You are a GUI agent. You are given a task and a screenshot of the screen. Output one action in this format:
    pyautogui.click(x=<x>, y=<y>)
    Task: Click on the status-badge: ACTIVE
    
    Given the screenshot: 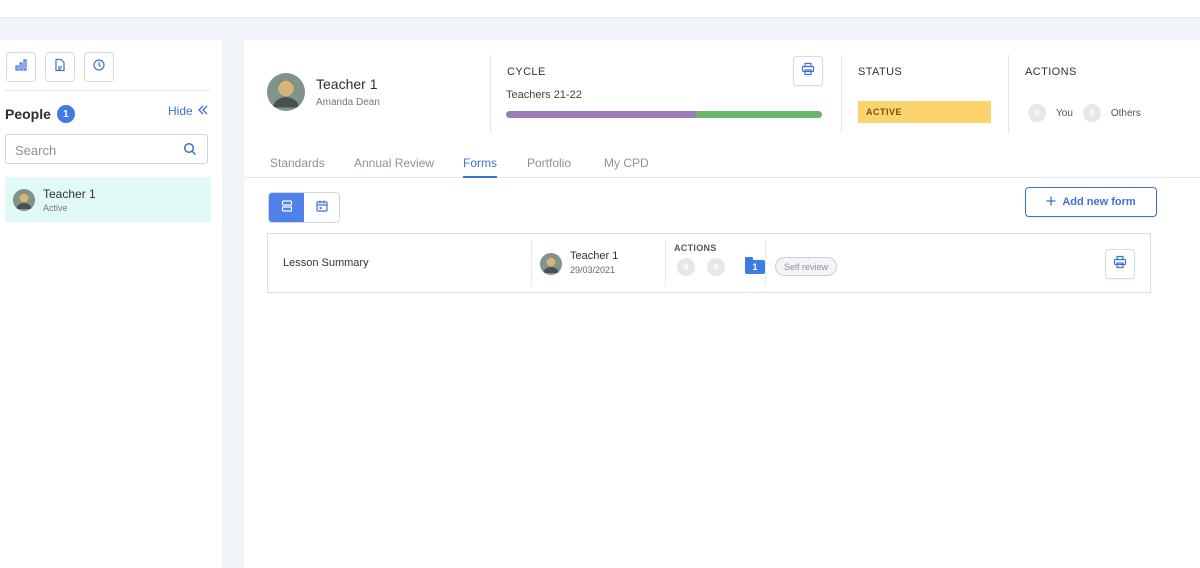 What is the action you would take?
    pyautogui.click(x=924, y=112)
    